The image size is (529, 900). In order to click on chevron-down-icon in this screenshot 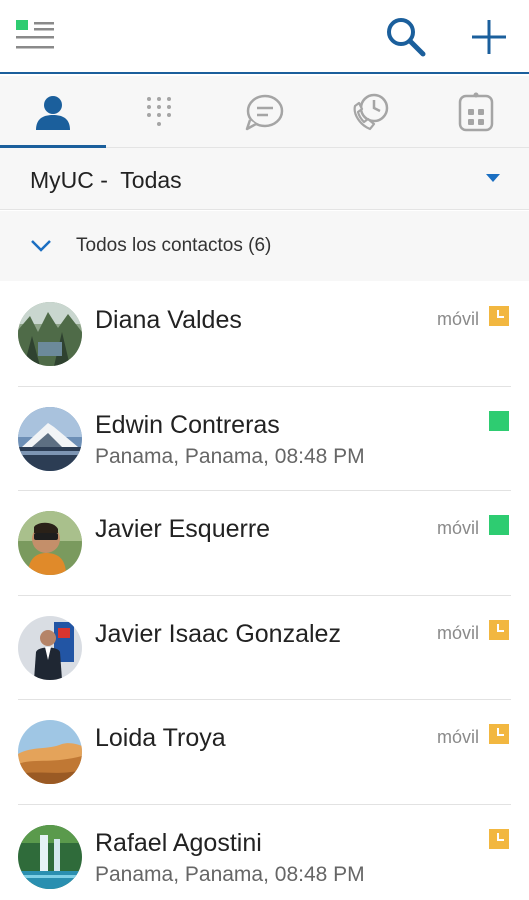, I will do `click(41, 246)`.